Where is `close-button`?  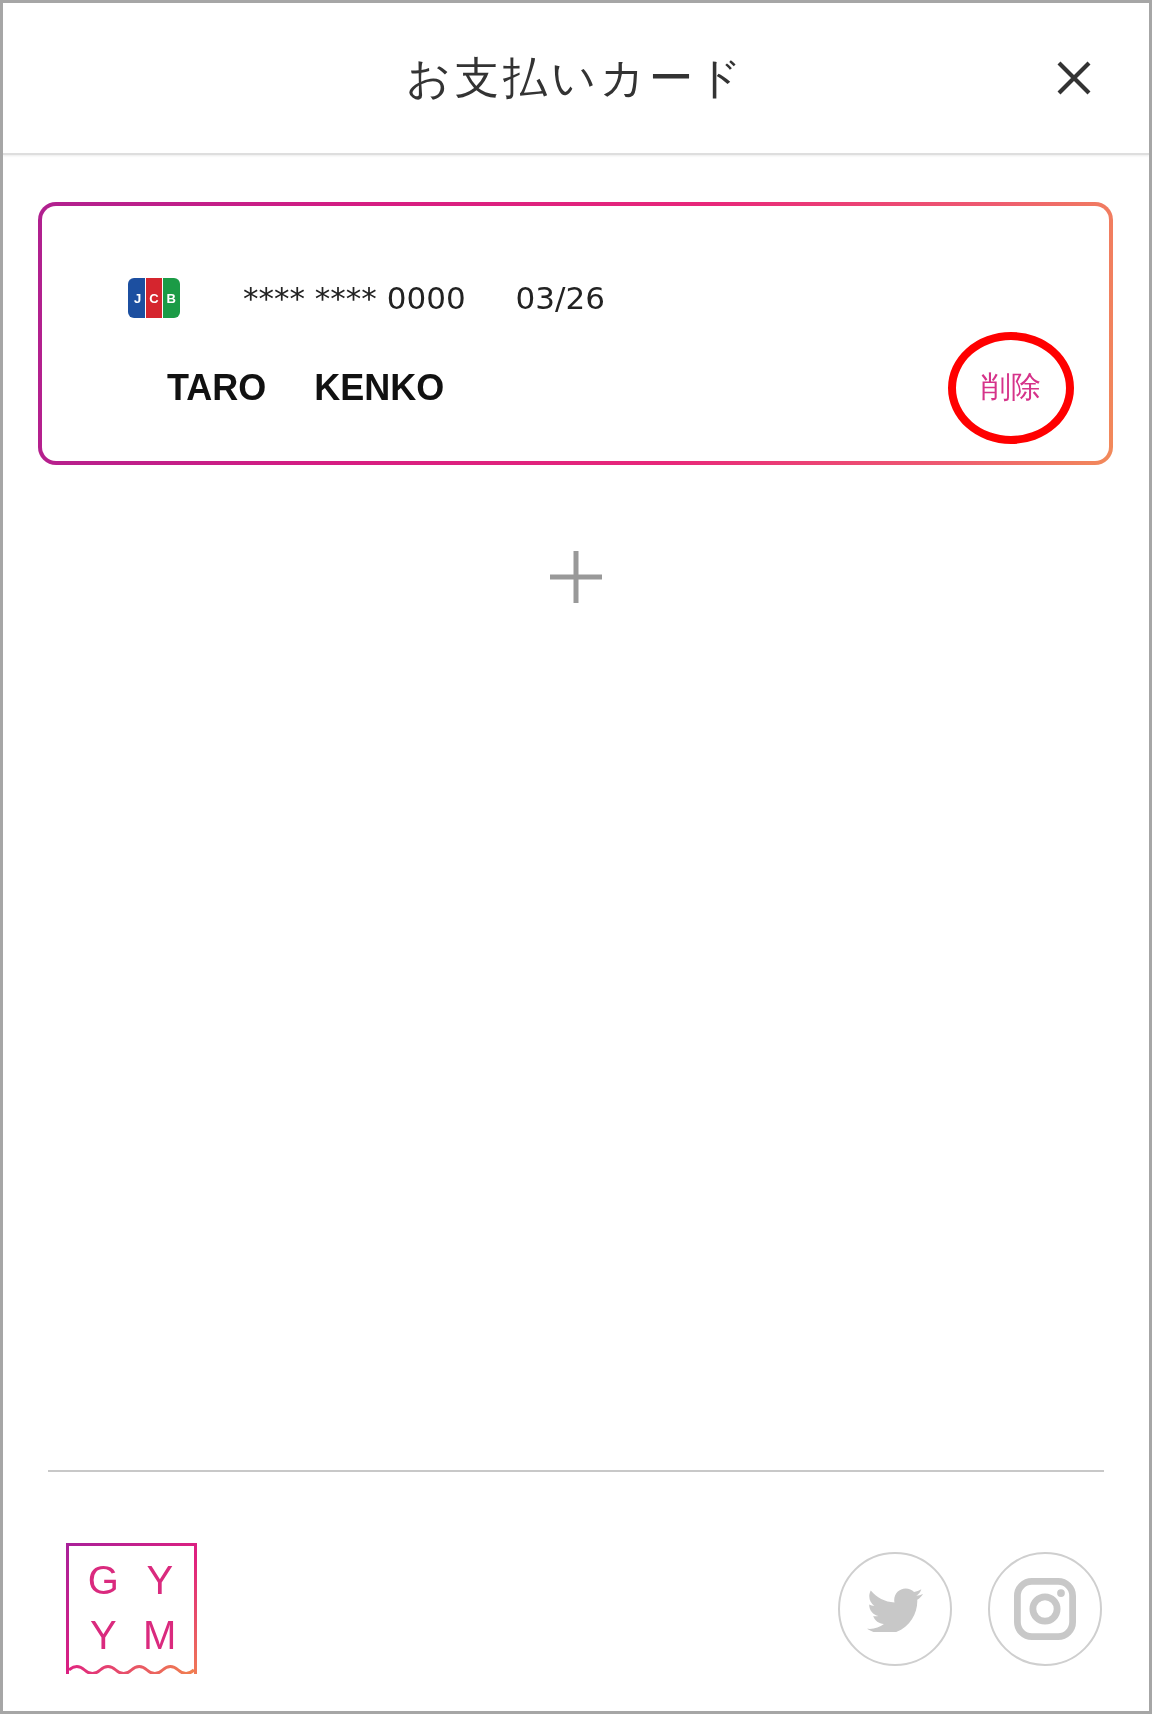 close-button is located at coordinates (1074, 78).